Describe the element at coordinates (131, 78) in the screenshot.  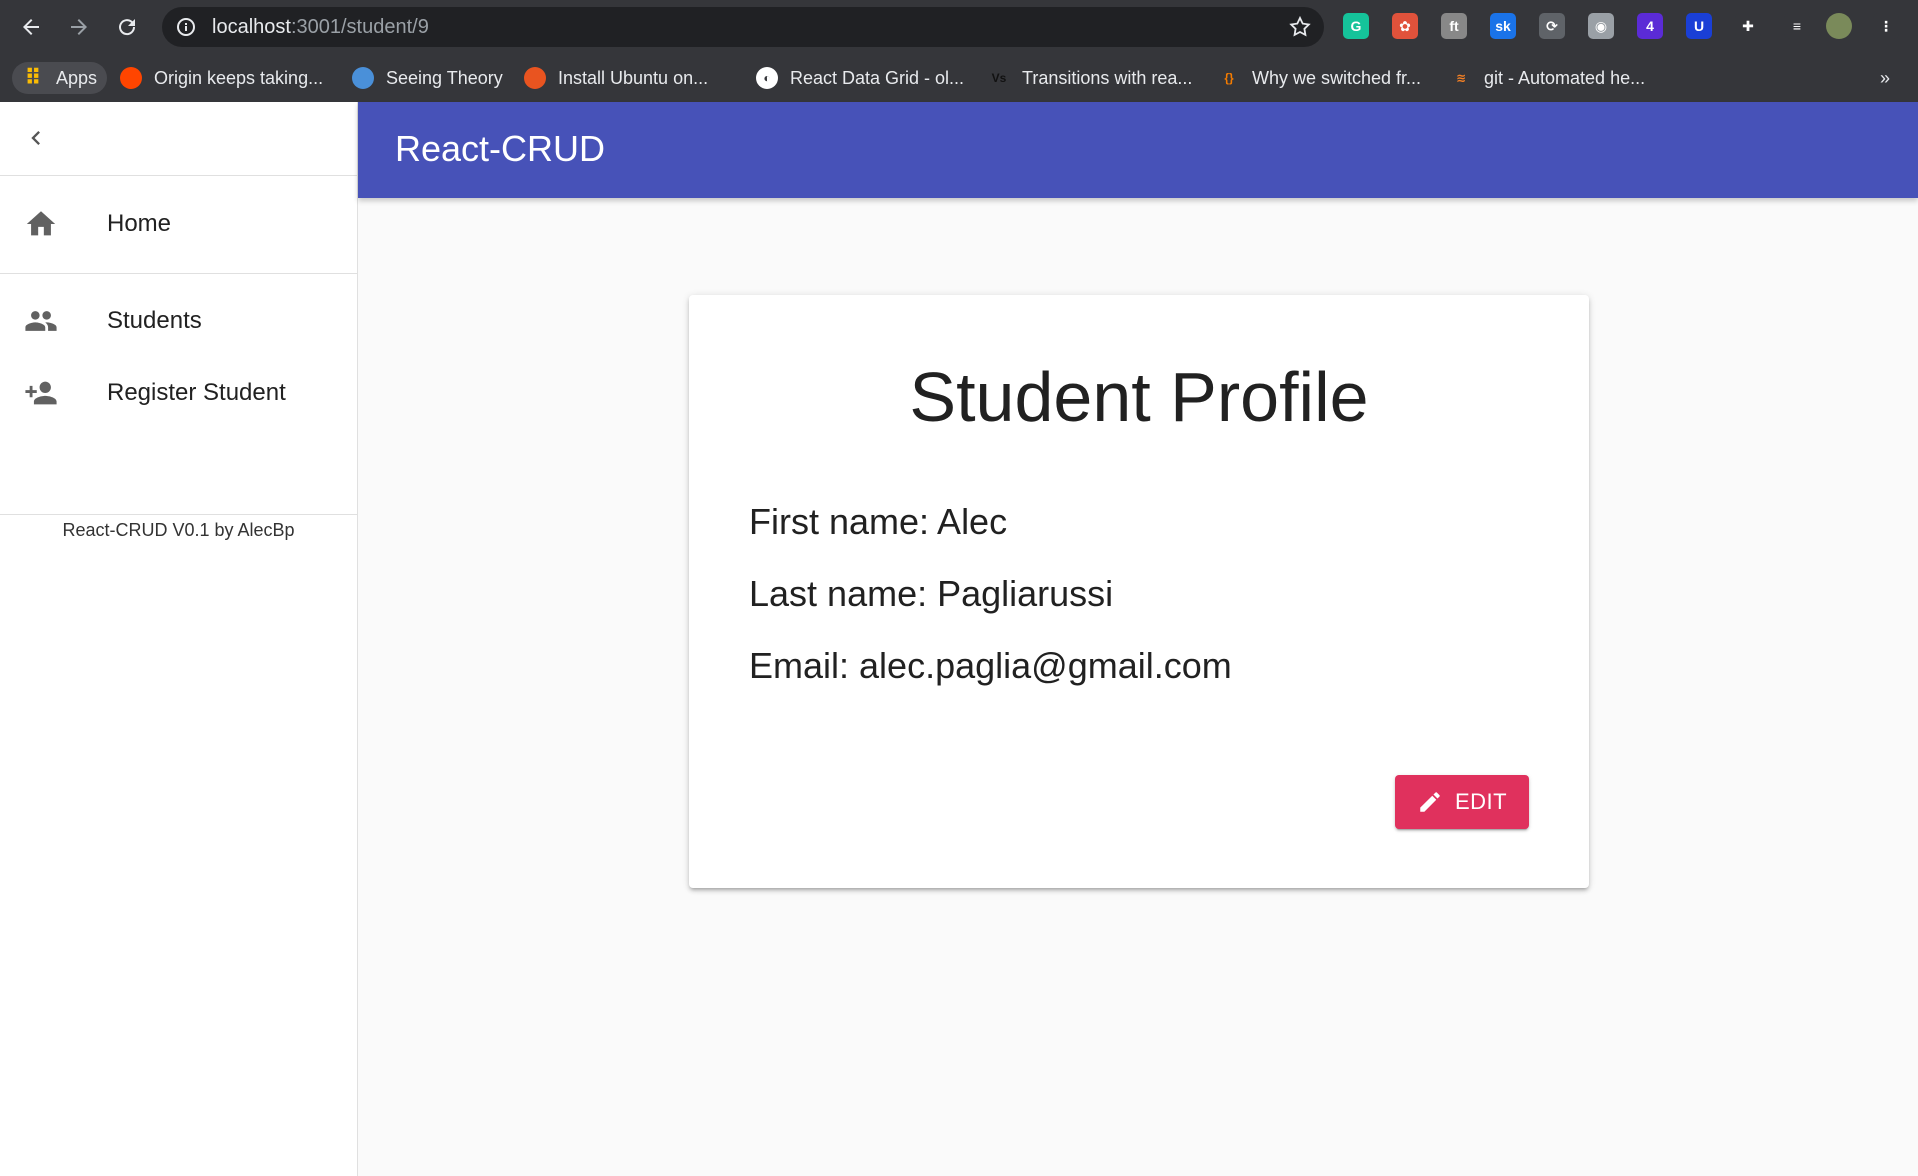
I see `reddit-icon` at that location.